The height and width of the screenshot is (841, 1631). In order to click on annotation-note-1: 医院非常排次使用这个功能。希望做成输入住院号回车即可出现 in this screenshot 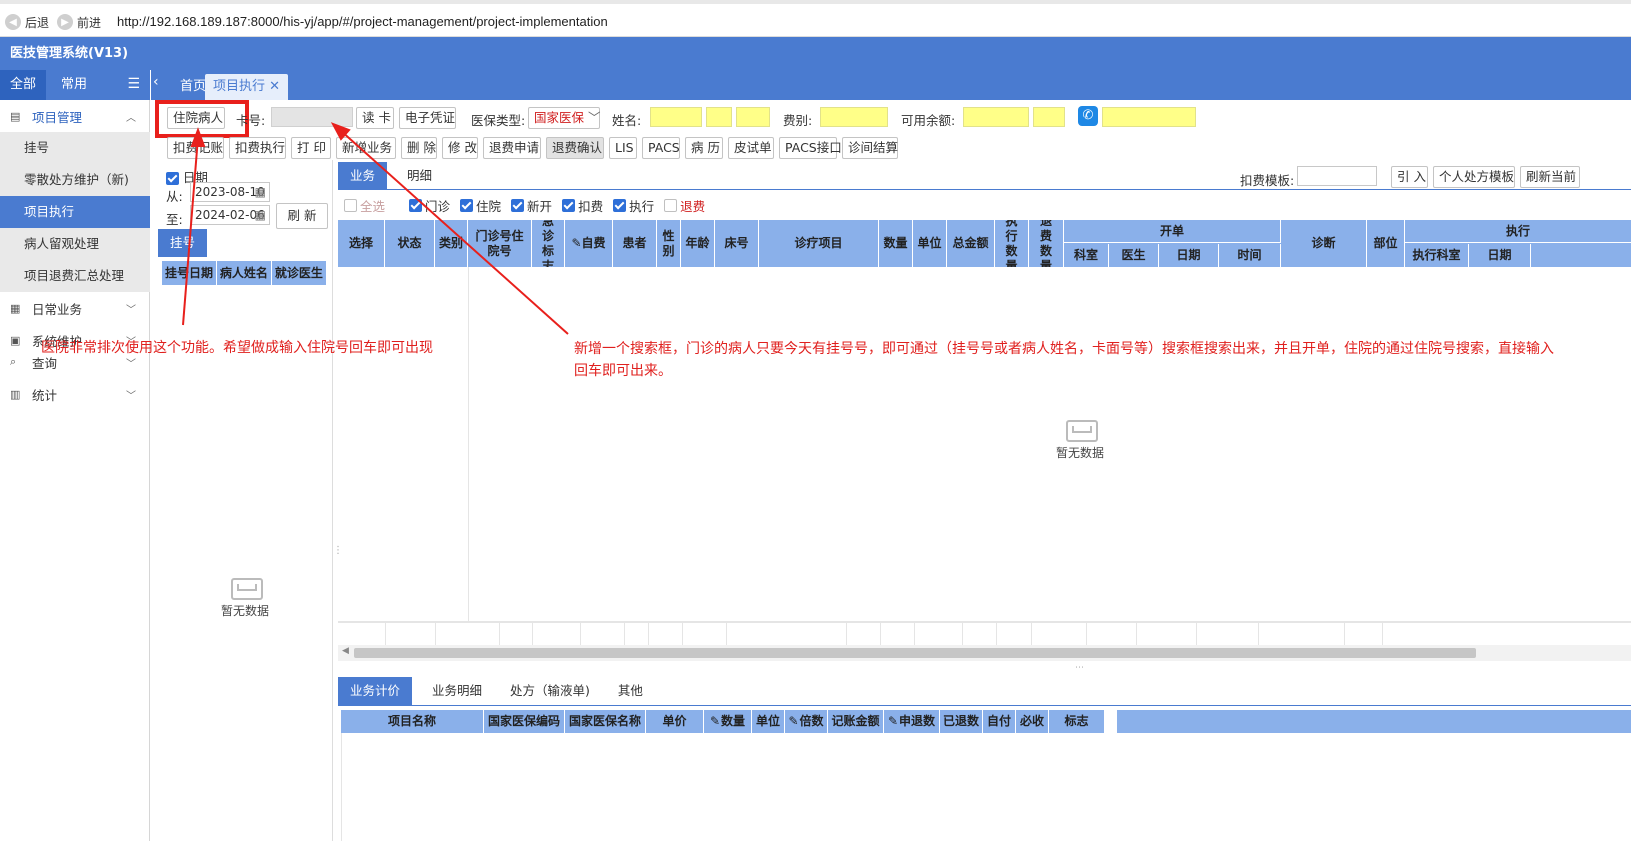, I will do `click(237, 347)`.